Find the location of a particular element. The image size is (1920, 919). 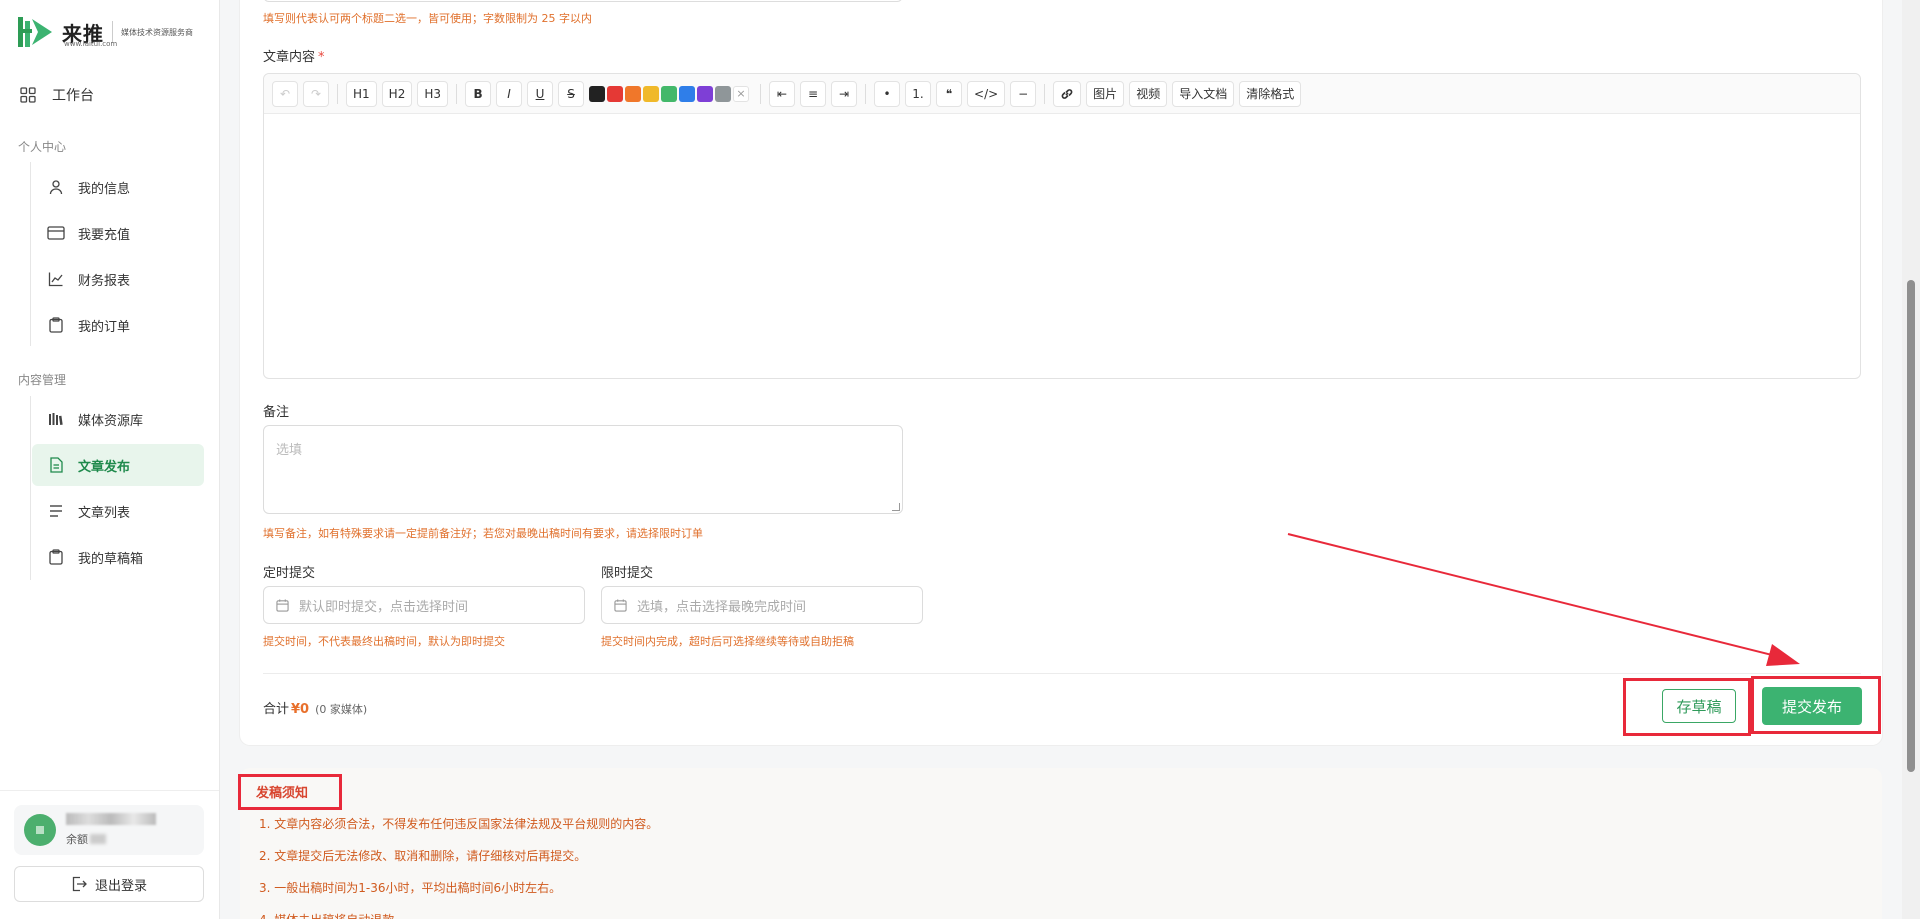

page-scrollbar is located at coordinates (1911, 459).